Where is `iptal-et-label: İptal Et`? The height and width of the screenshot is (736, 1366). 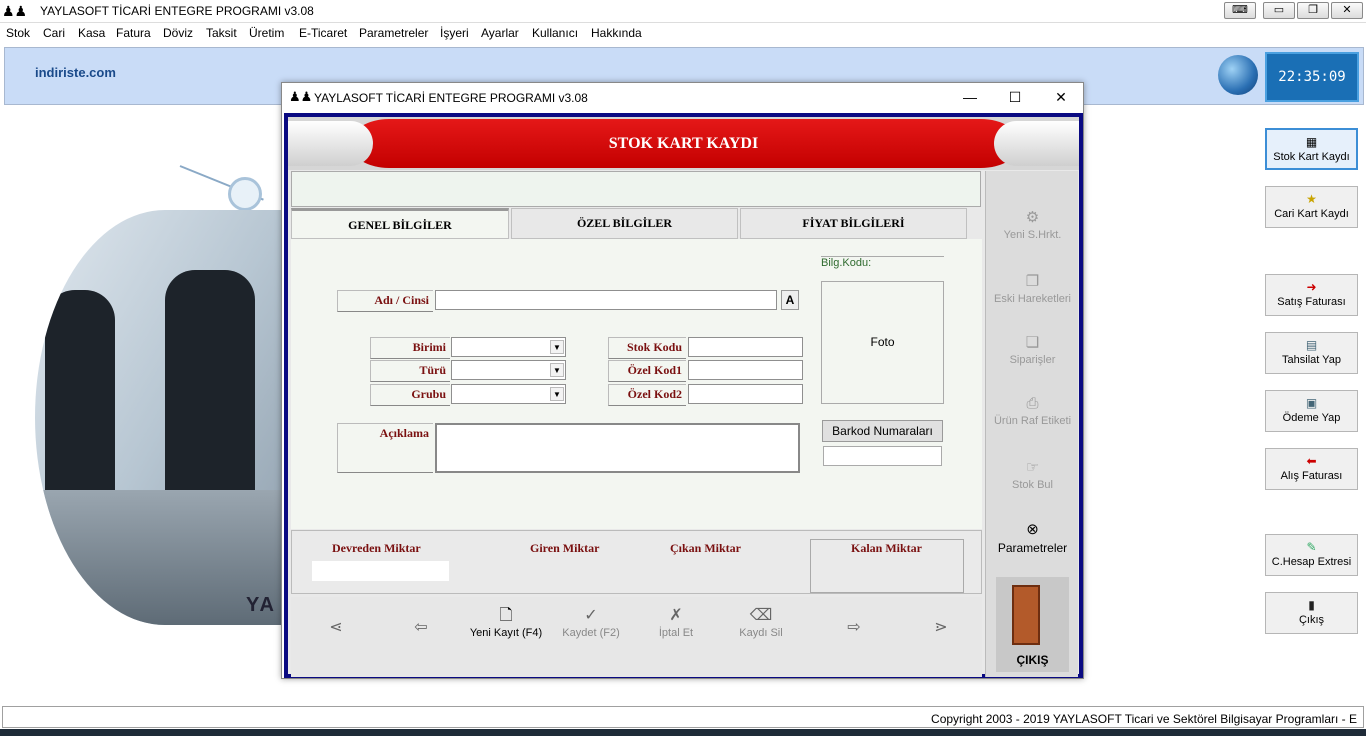 iptal-et-label: İptal Et is located at coordinates (676, 633).